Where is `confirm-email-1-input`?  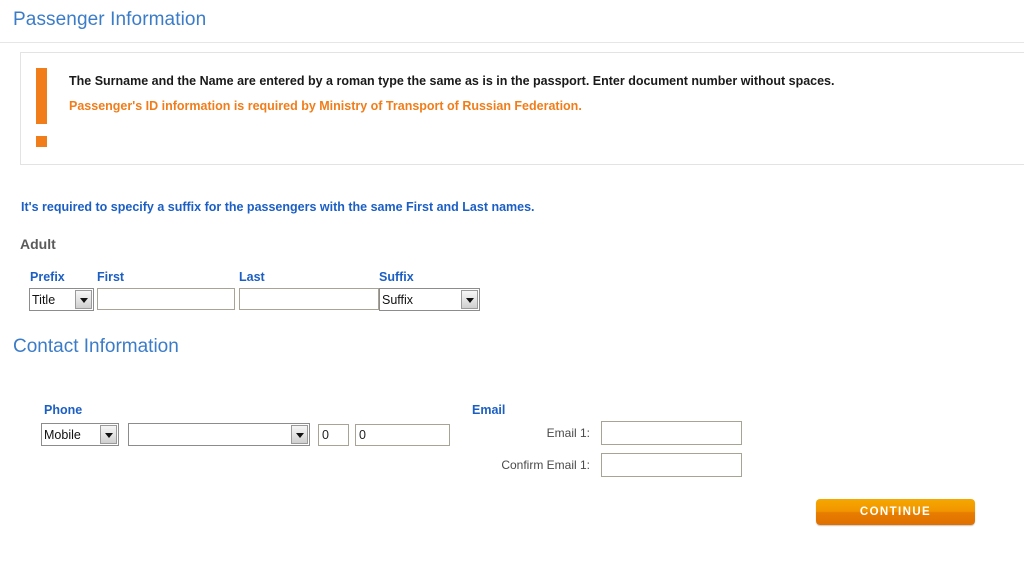
confirm-email-1-input is located at coordinates (671, 465).